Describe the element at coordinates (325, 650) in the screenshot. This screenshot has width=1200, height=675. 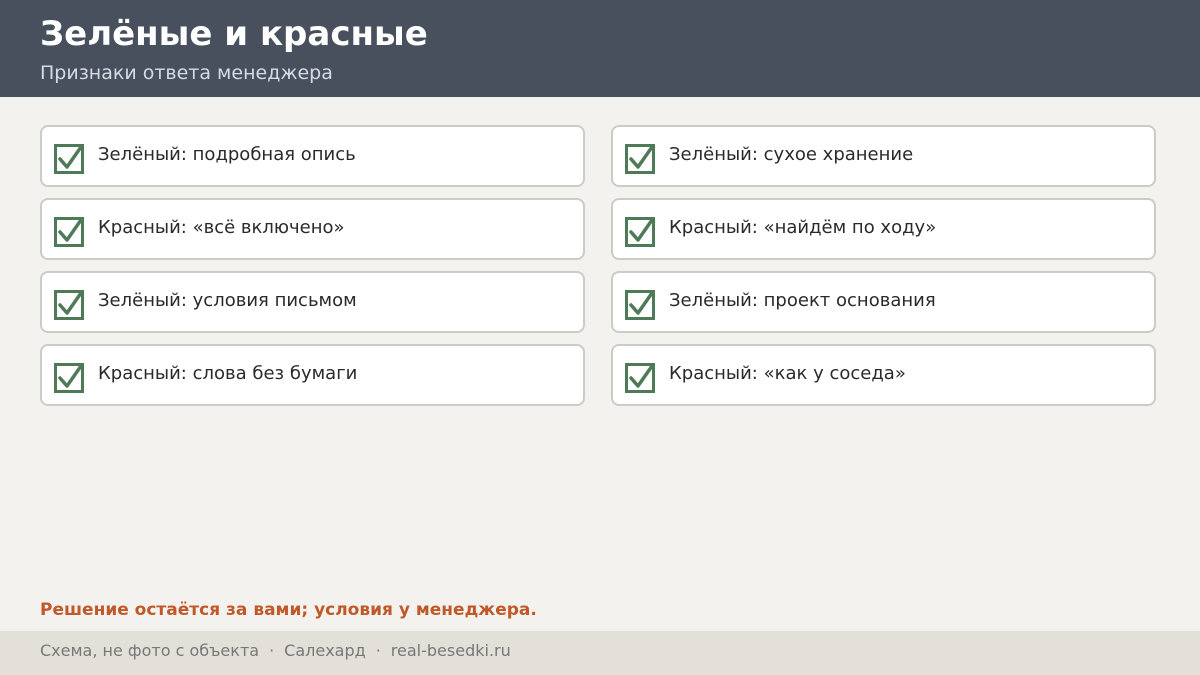
I see `footer-city: Салехард` at that location.